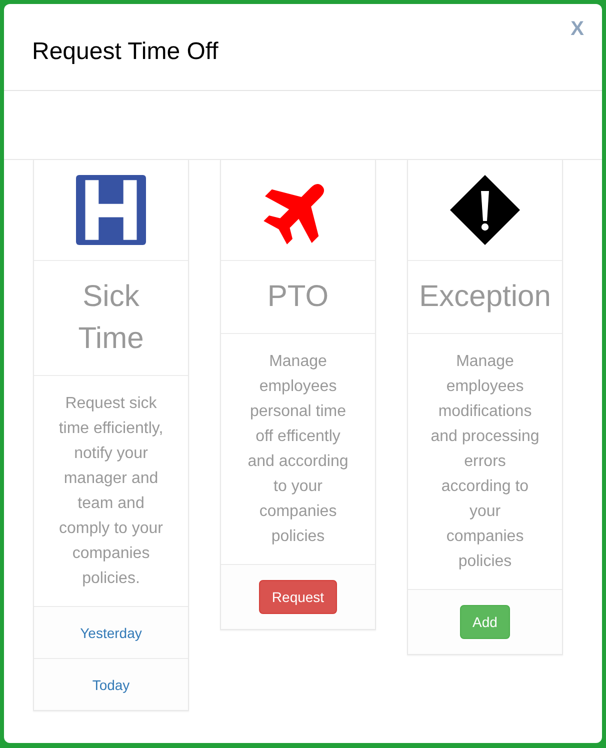  What do you see at coordinates (125, 52) in the screenshot?
I see `dialog-title: Request Time Off` at bounding box center [125, 52].